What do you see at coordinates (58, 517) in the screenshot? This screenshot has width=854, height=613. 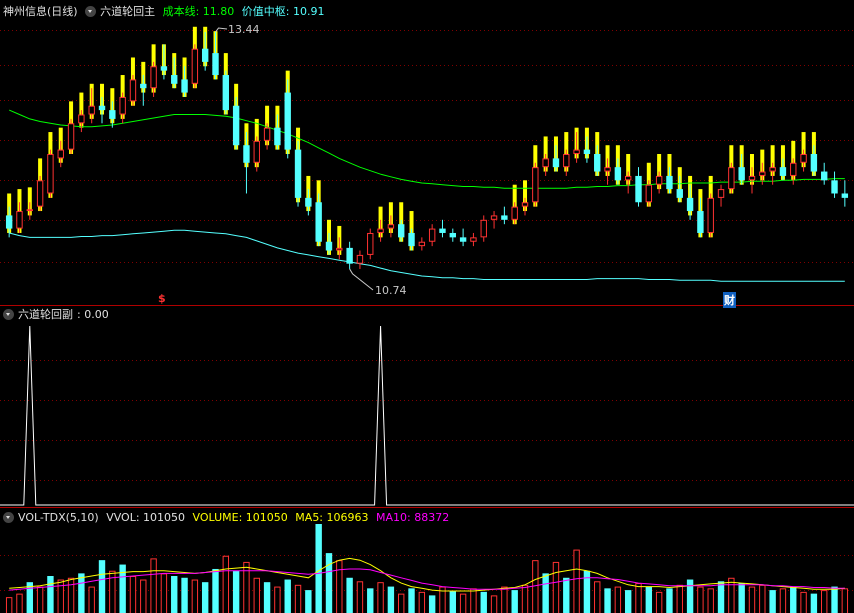 I see `vol-name: VOL-TDX(5,10)` at bounding box center [58, 517].